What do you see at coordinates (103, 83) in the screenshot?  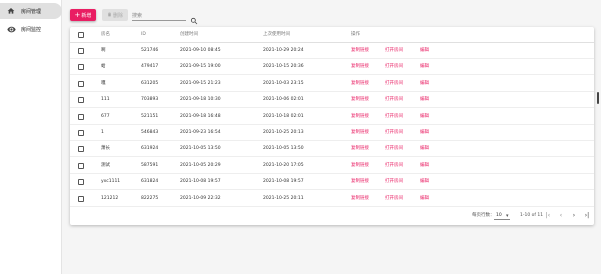 I see `room-name: 嘎` at bounding box center [103, 83].